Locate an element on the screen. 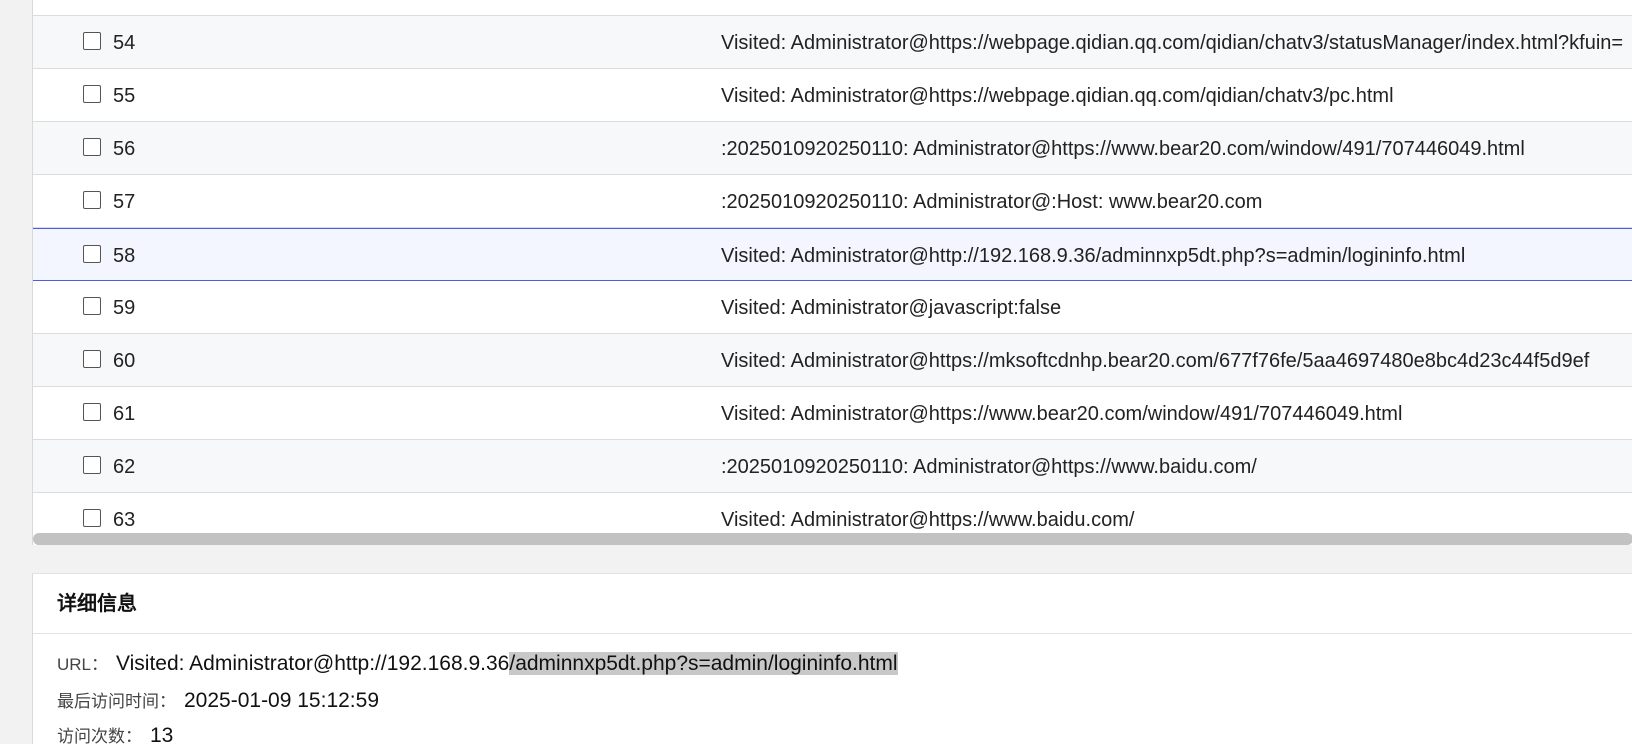  detail-url-label: URL： is located at coordinates (83, 664).